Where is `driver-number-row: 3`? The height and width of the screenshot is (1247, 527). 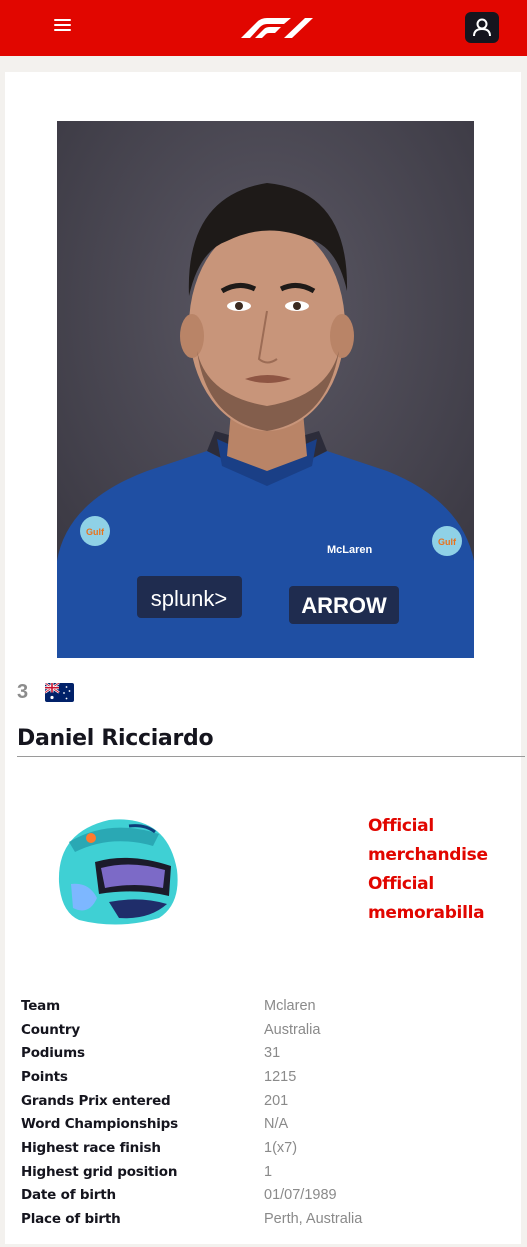
driver-number-row: 3 is located at coordinates (45, 692).